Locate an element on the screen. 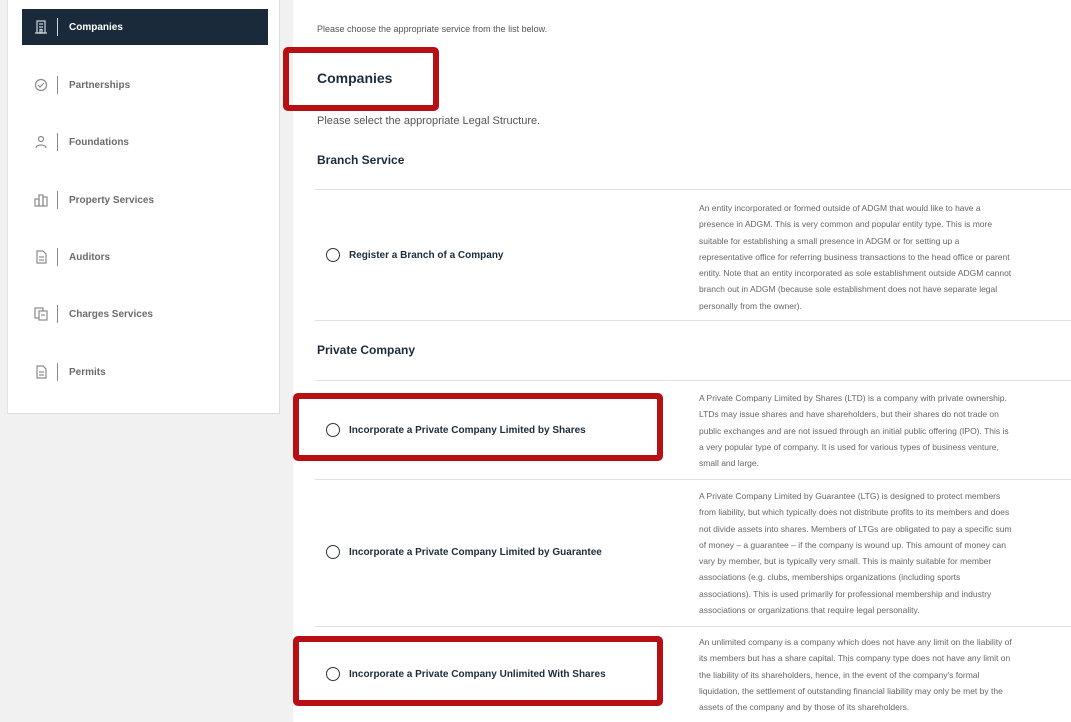 The width and height of the screenshot is (1071, 722). sidebar-item-label: Charges Services is located at coordinates (111, 314).